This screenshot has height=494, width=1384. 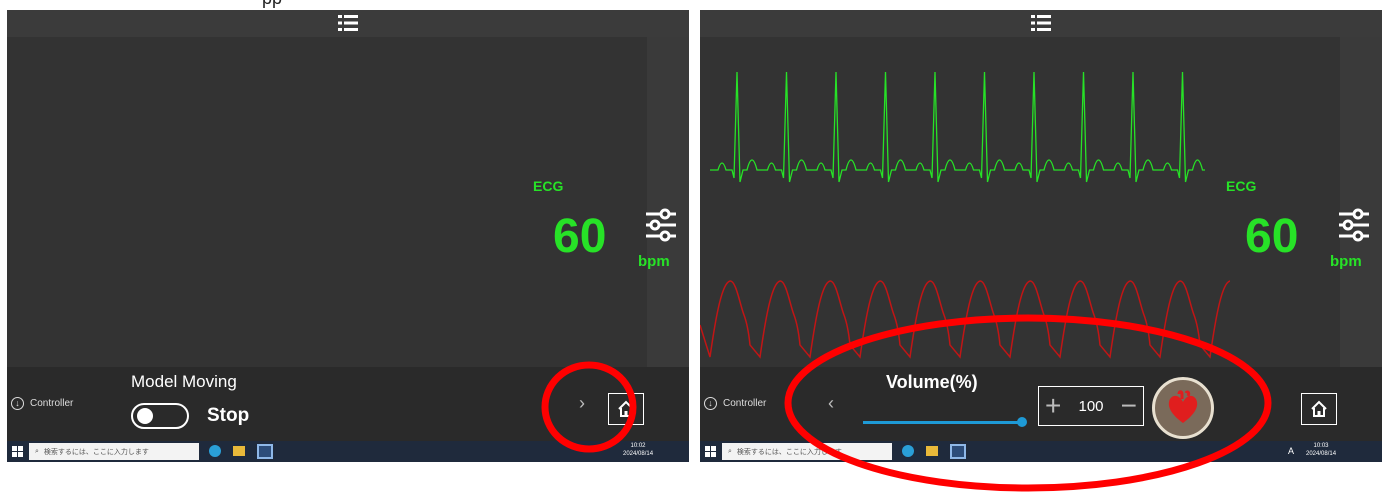 I want to click on model-moving-switch, so click(x=160, y=416).